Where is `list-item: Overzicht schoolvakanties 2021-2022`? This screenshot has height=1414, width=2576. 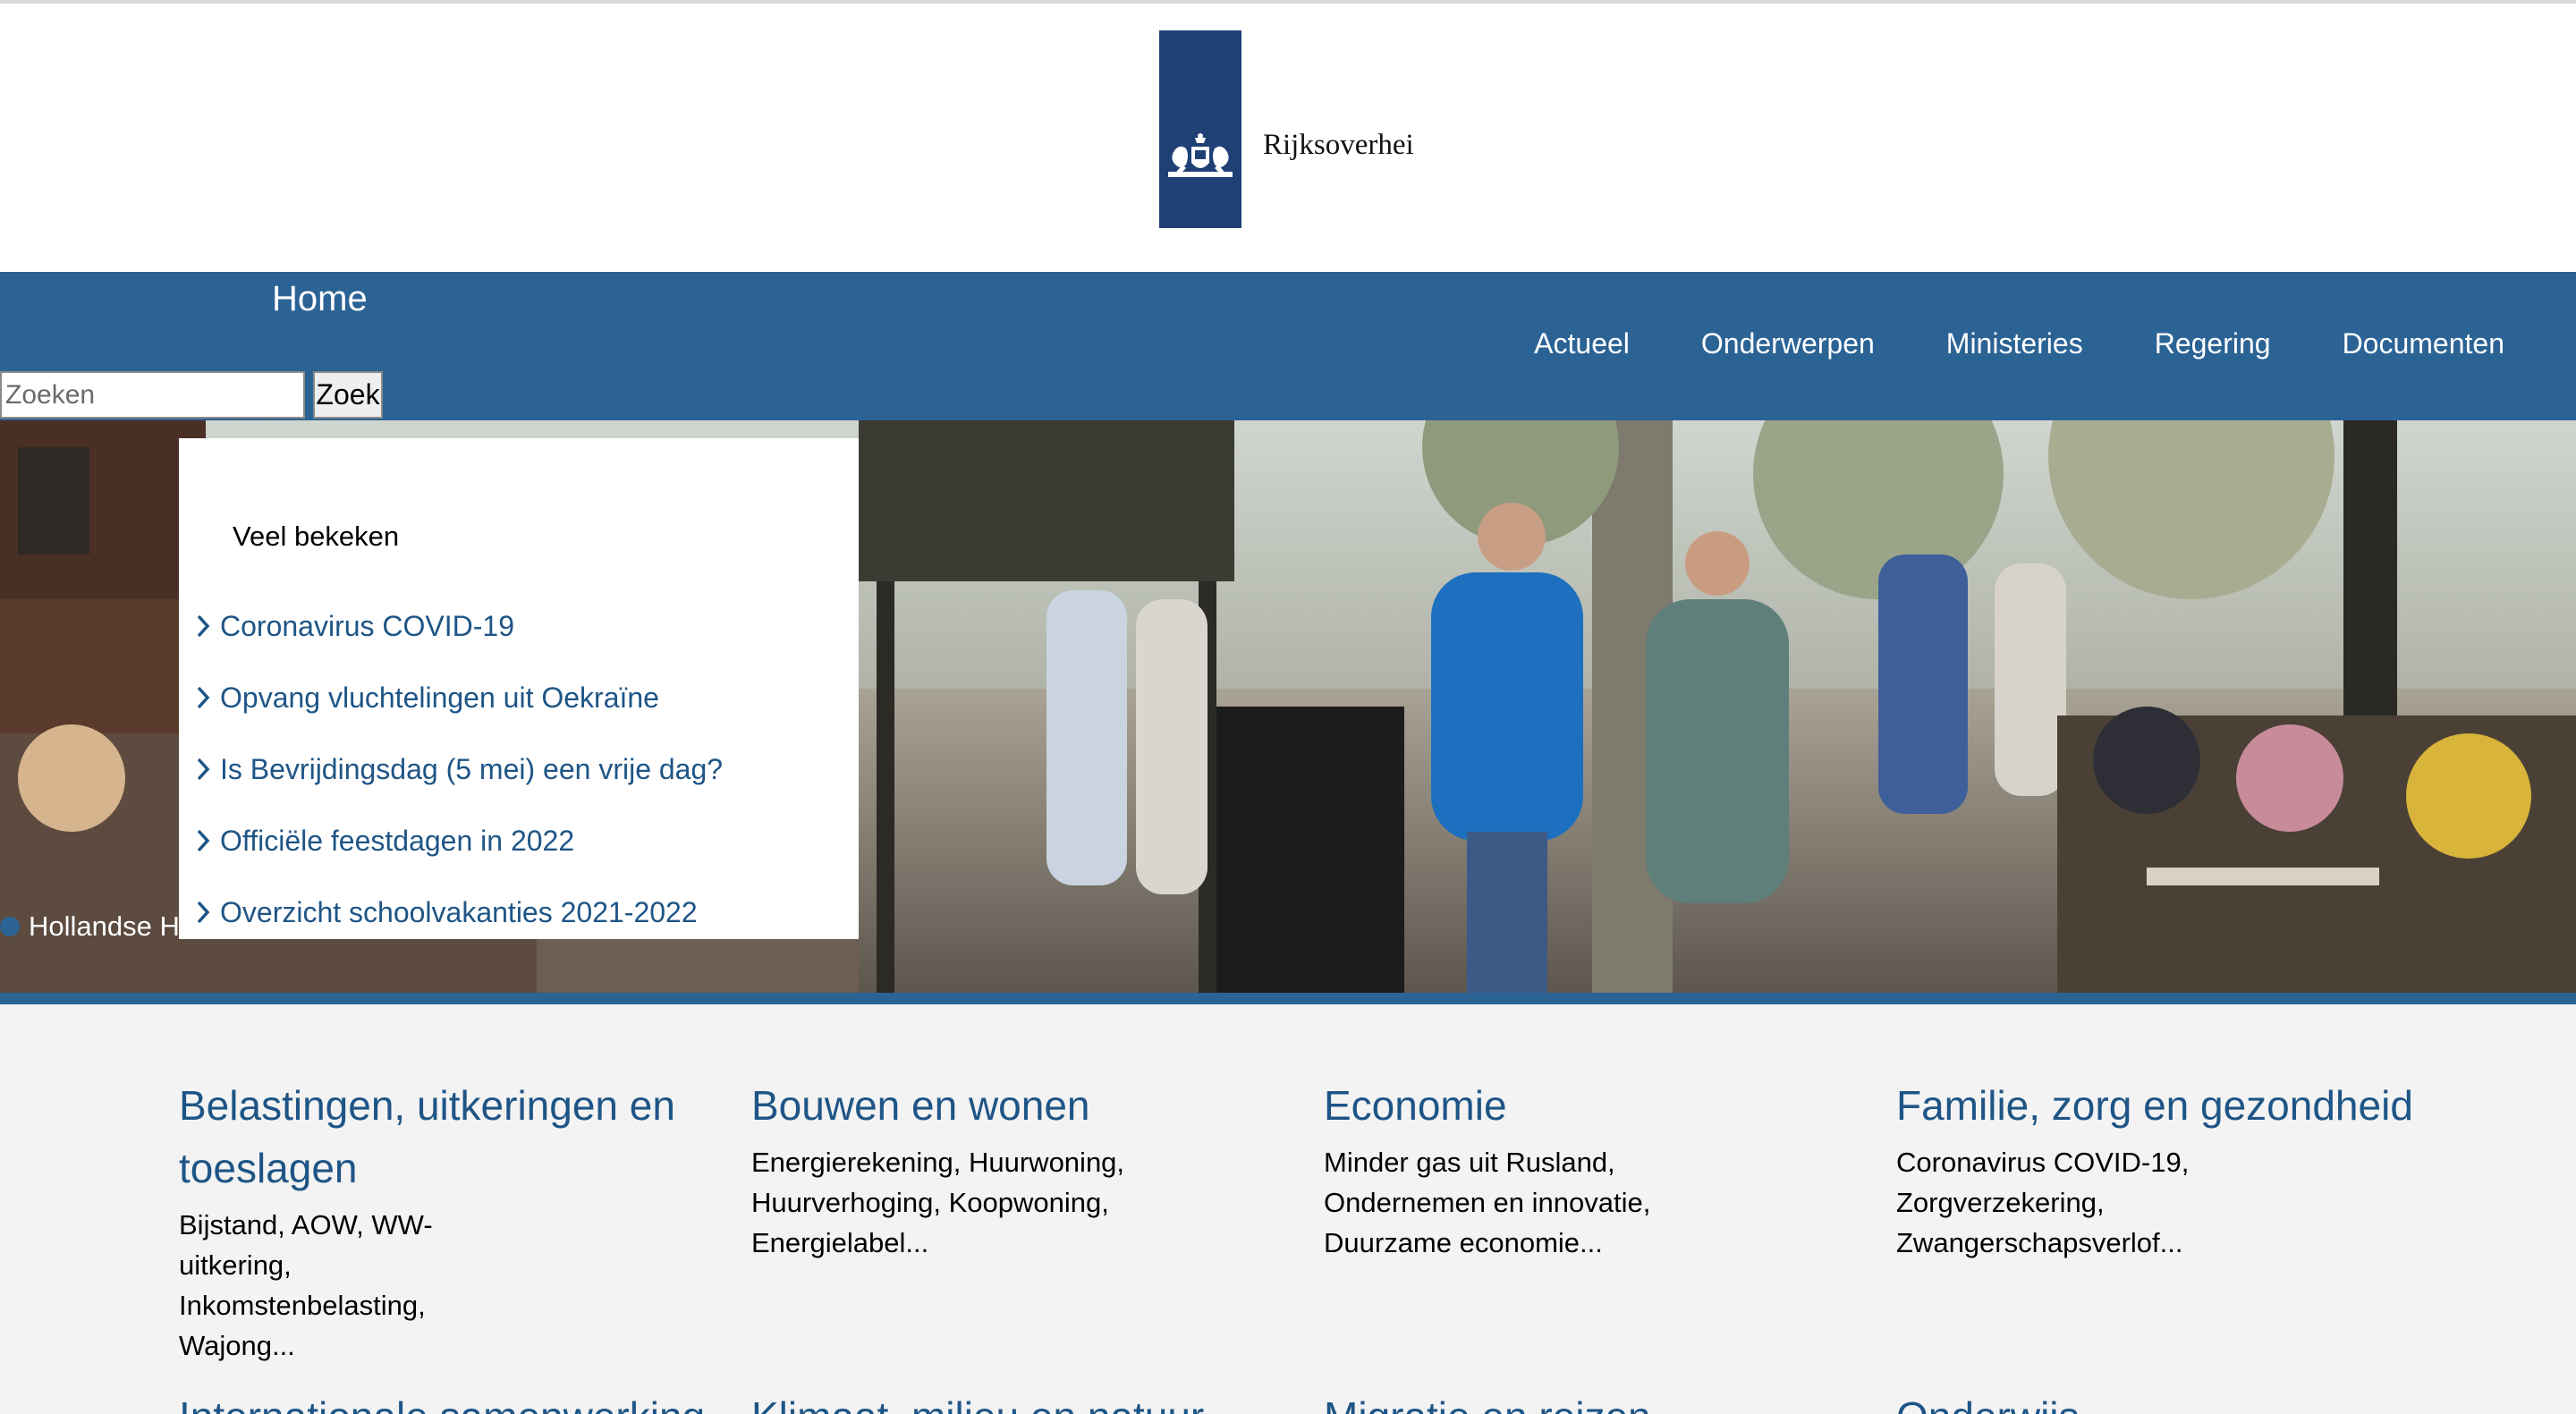 list-item: Overzicht schoolvakanties 2021-2022 is located at coordinates (459, 912).